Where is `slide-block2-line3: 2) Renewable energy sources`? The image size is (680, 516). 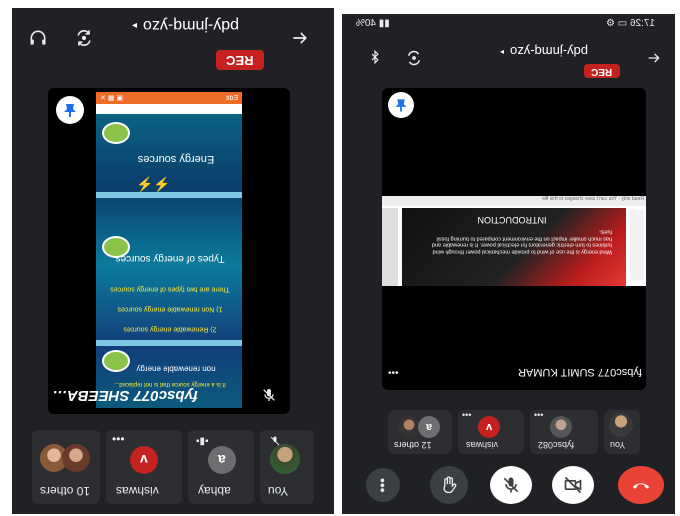 slide-block2-line3: 2) Renewable energy sources is located at coordinates (170, 329).